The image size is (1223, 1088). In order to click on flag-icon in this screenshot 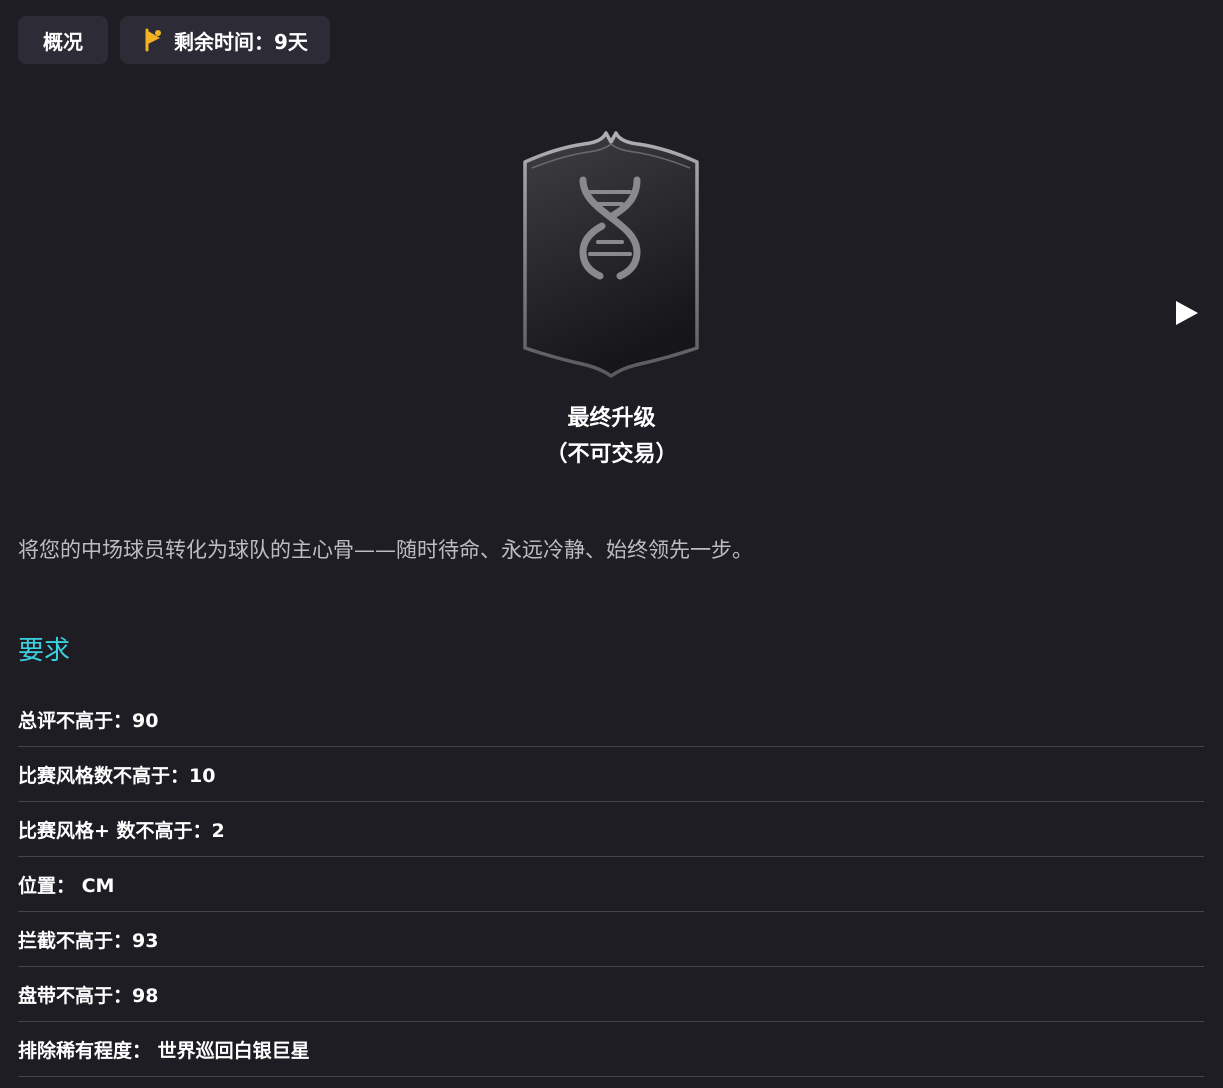, I will do `click(153, 40)`.